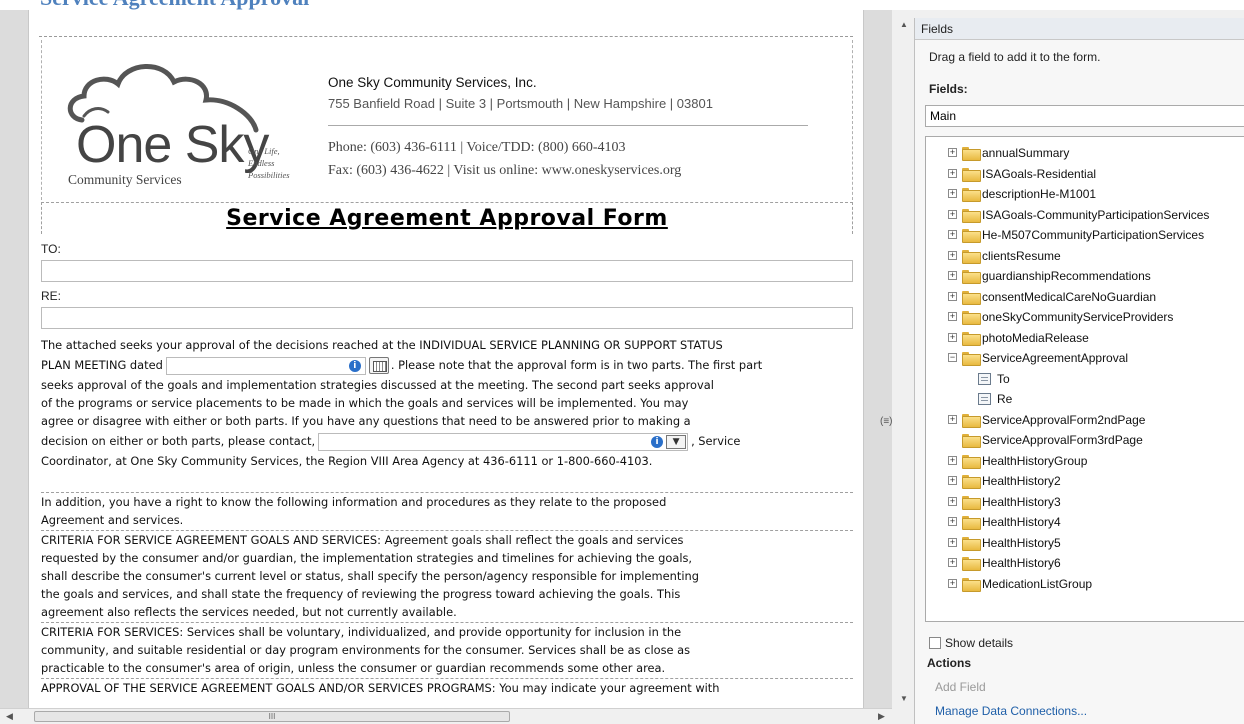  What do you see at coordinates (1085, 502) in the screenshot?
I see `tree-group-item: + HealthHistory3` at bounding box center [1085, 502].